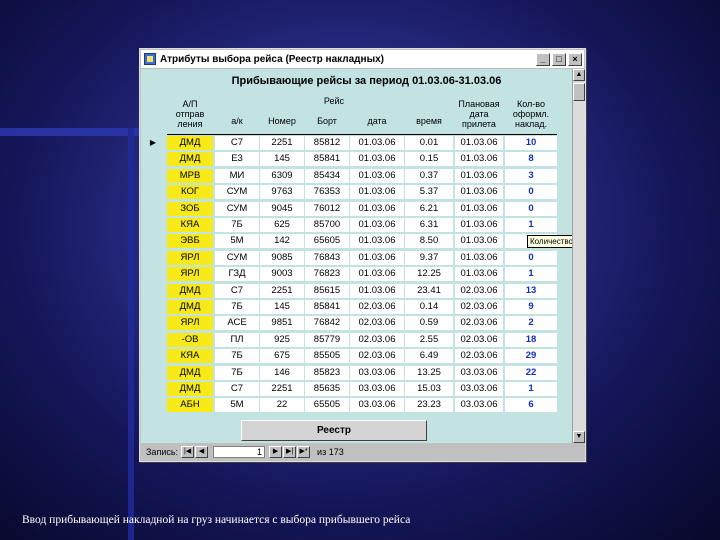 This screenshot has width=720, height=540. What do you see at coordinates (327, 225) in the screenshot?
I see `cell-bort: 85700` at bounding box center [327, 225].